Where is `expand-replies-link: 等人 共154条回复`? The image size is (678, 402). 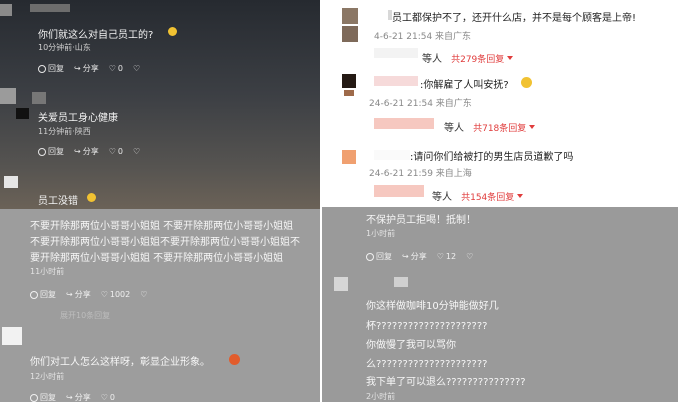
expand-replies-link: 等人 共154条回复 is located at coordinates (478, 194).